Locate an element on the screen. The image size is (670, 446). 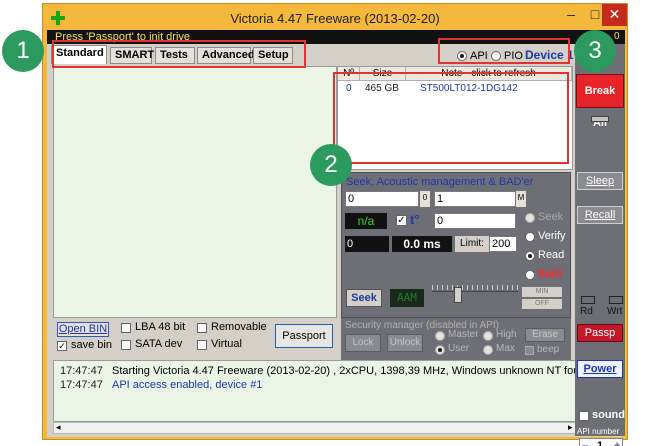
break-all-button: Break All is located at coordinates (600, 101).